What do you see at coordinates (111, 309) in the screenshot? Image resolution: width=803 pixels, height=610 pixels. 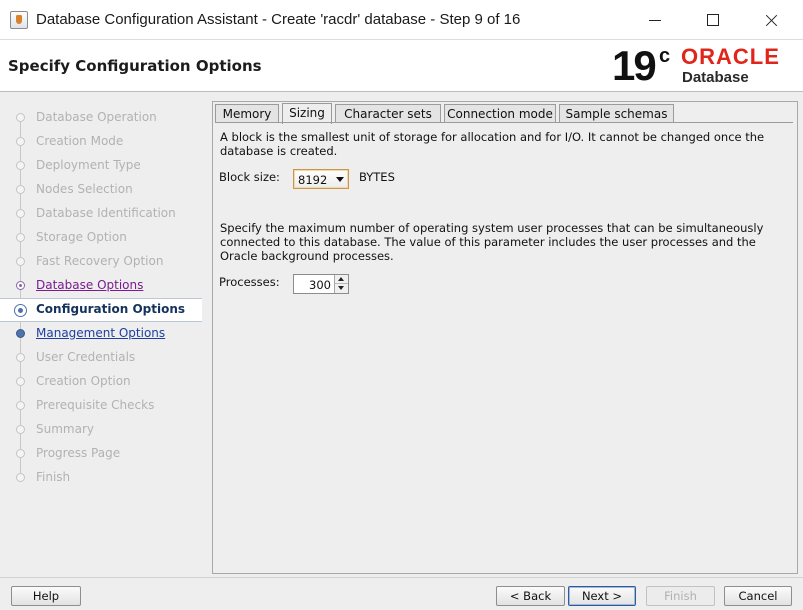 I see `step-label: Configuration Options` at bounding box center [111, 309].